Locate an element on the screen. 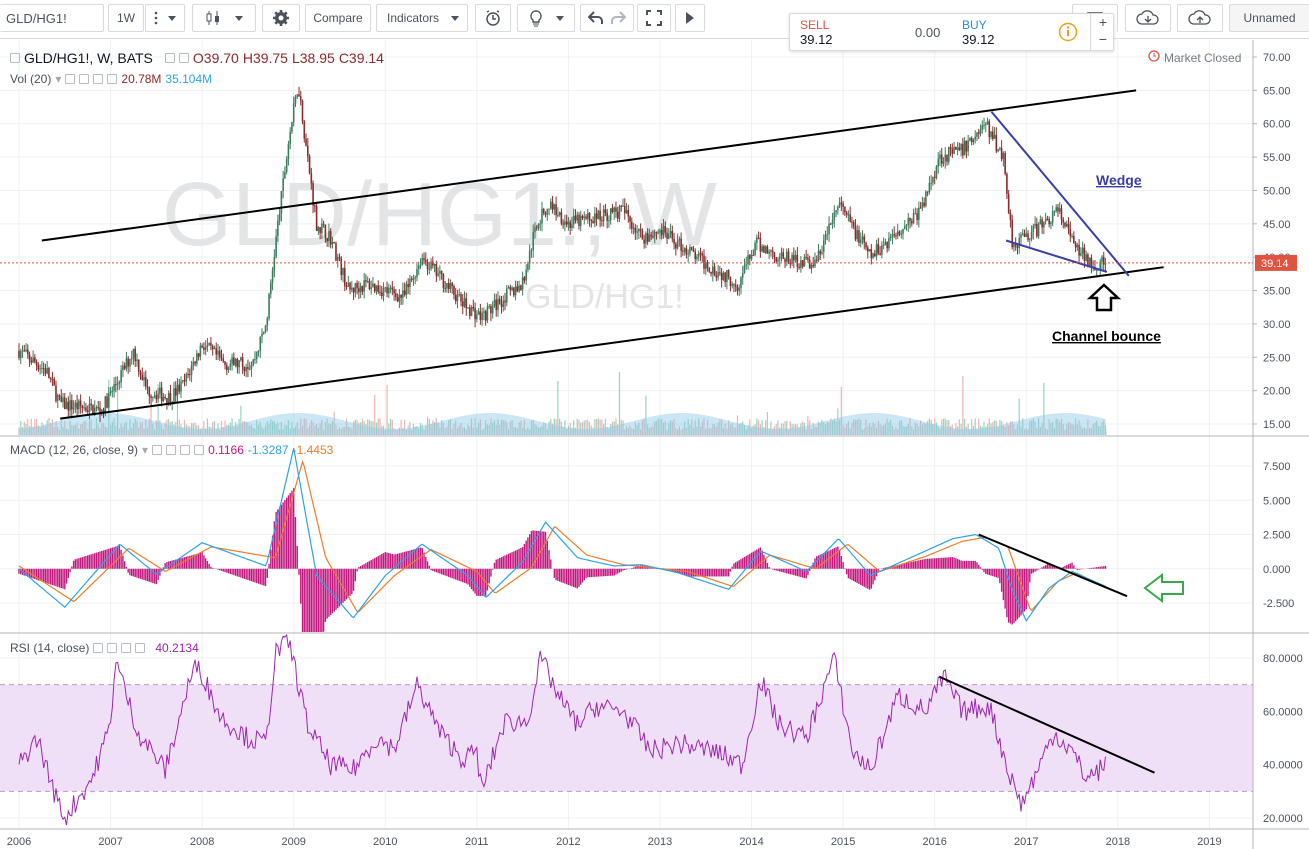 The image size is (1309, 849). save-layout-button is located at coordinates (1200, 18).